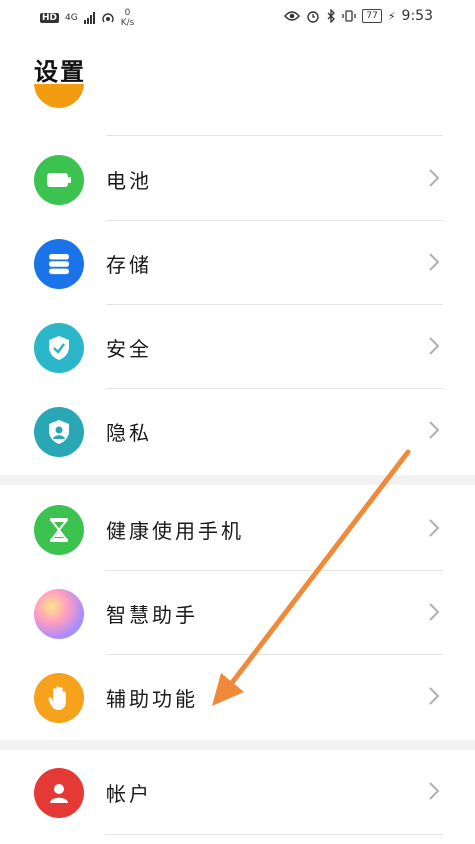  I want to click on item-label: 辅助功能, so click(152, 699).